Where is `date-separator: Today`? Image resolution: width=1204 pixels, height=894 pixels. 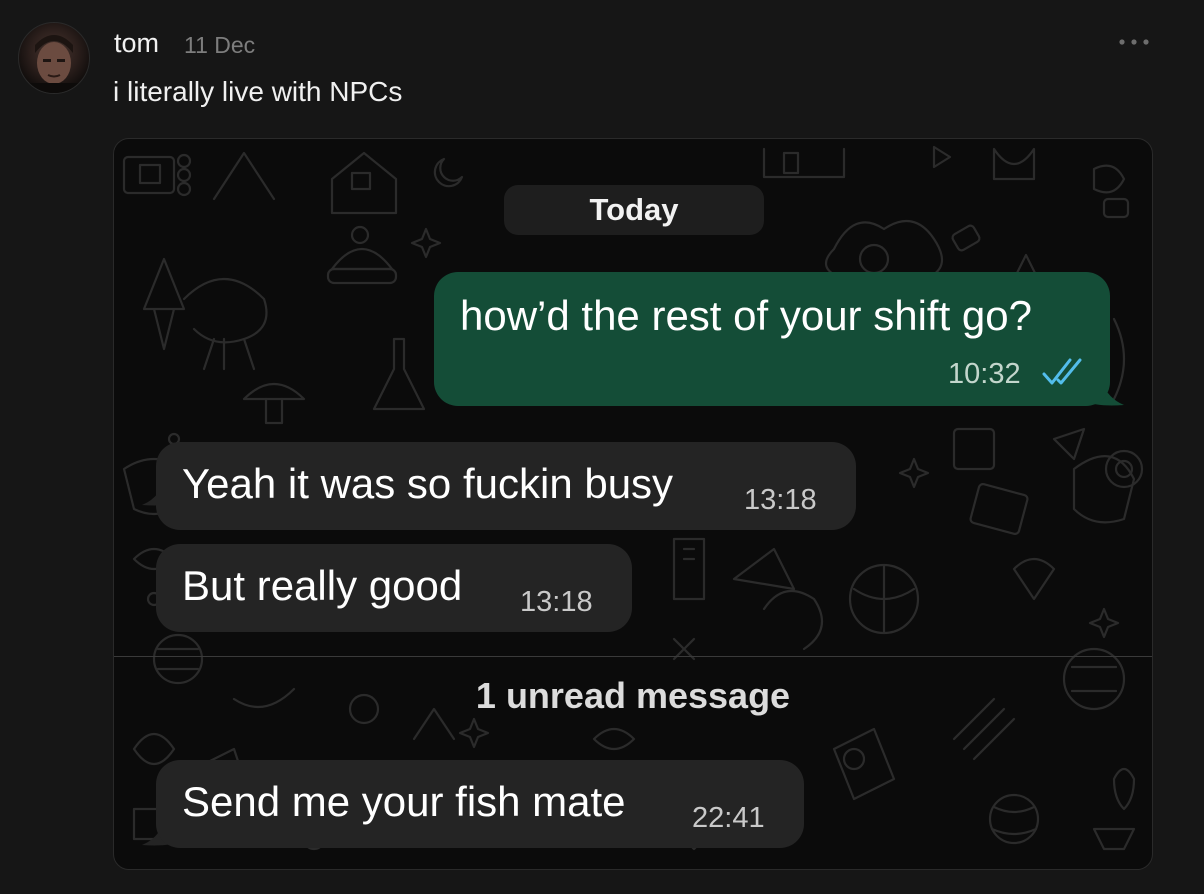 date-separator: Today is located at coordinates (634, 210).